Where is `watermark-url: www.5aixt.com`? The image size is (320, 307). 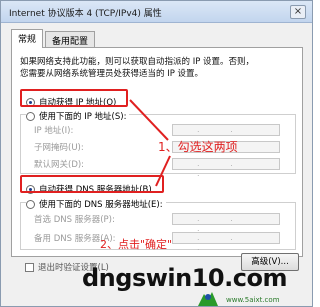 watermark-url: www.5aixt.com is located at coordinates (253, 300).